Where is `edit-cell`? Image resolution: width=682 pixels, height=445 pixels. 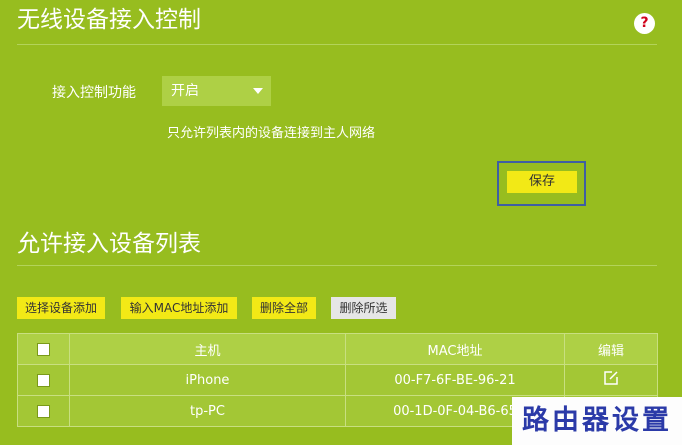 edit-cell is located at coordinates (611, 380).